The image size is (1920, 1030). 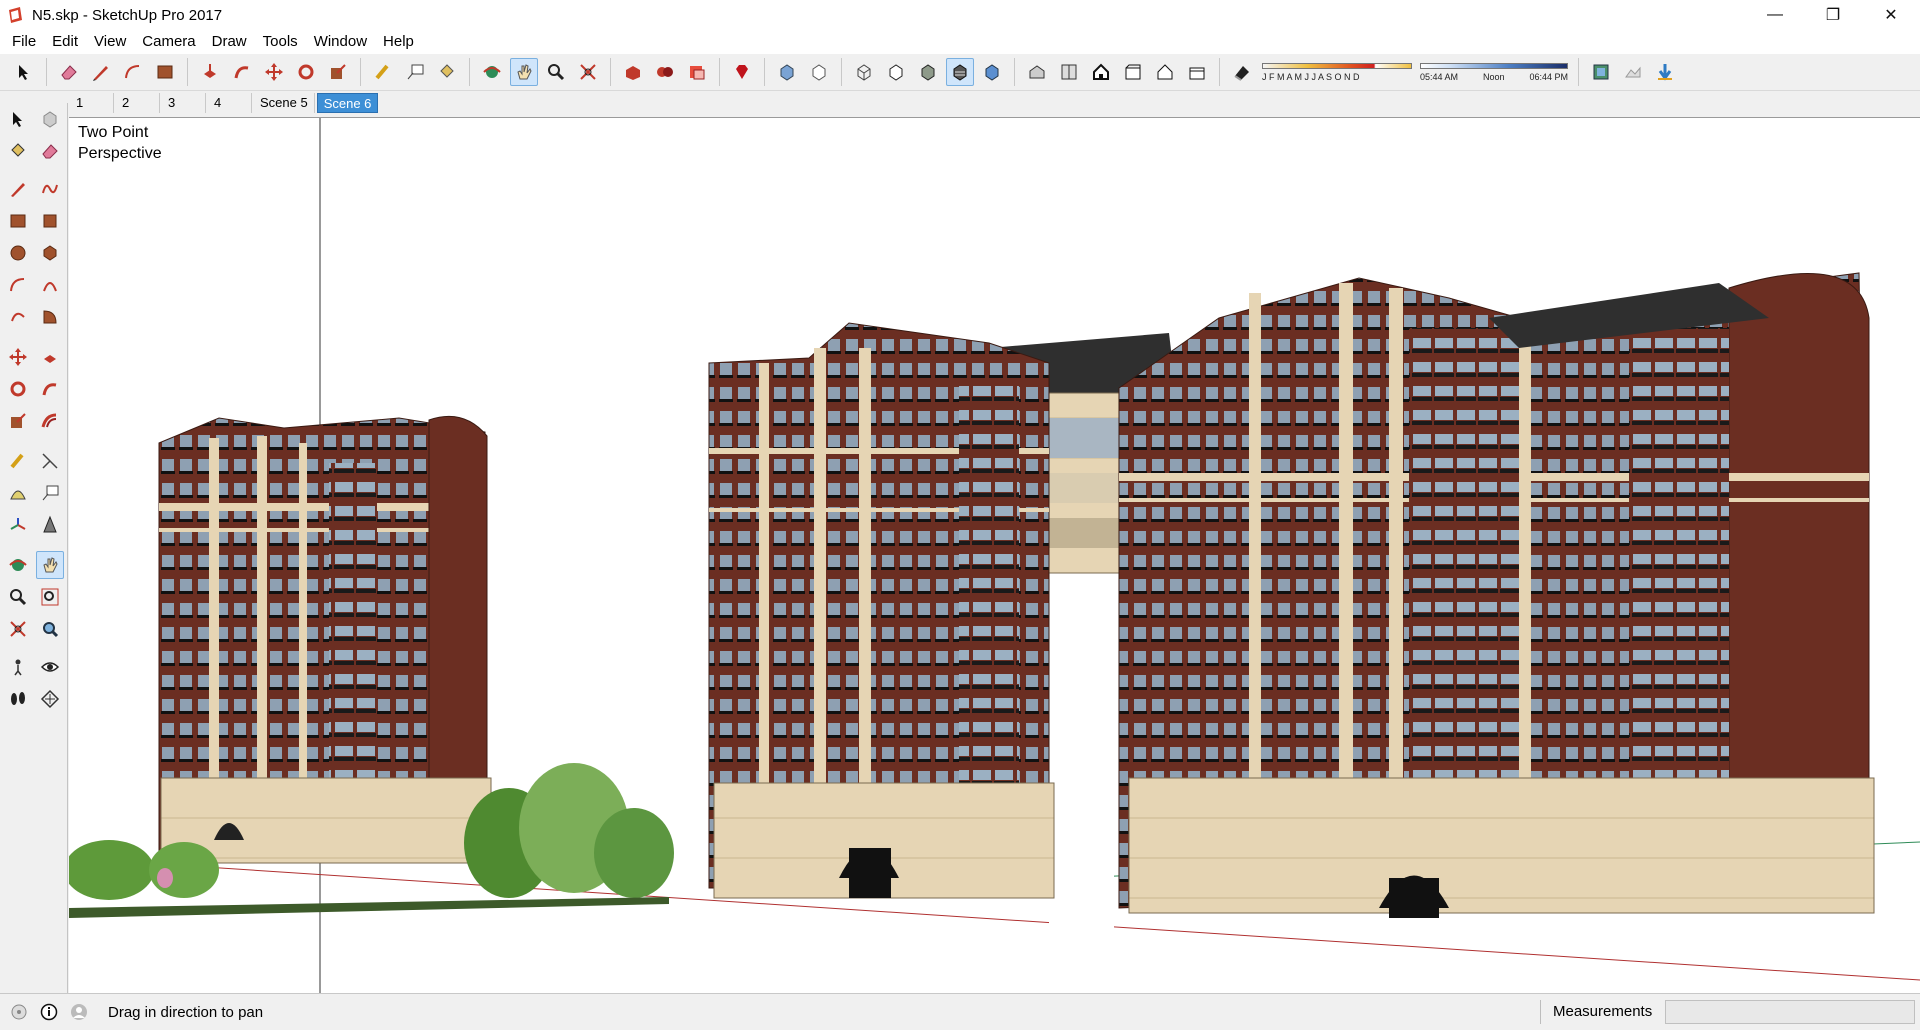 I want to click on push-pull-tool-button, so click(x=210, y=72).